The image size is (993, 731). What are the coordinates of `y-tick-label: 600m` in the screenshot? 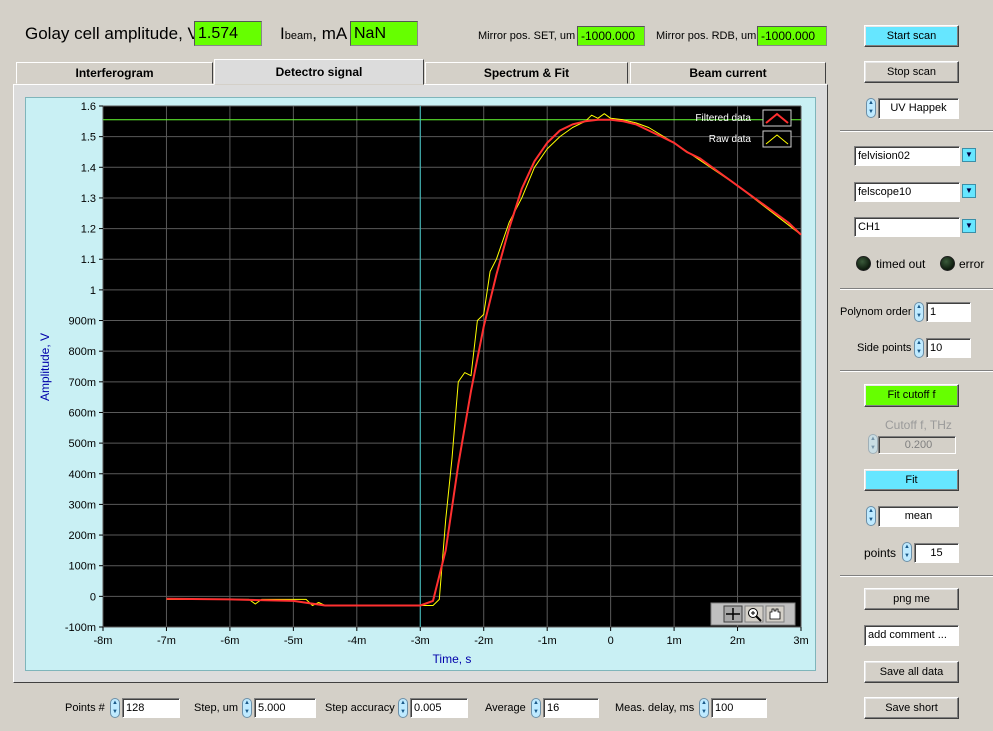 It's located at (82, 413).